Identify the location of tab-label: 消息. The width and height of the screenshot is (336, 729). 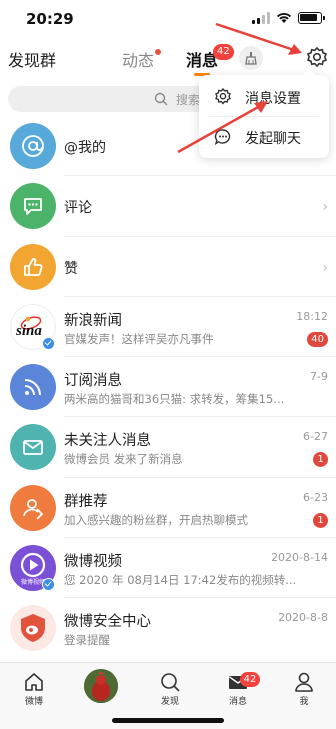
(237, 702).